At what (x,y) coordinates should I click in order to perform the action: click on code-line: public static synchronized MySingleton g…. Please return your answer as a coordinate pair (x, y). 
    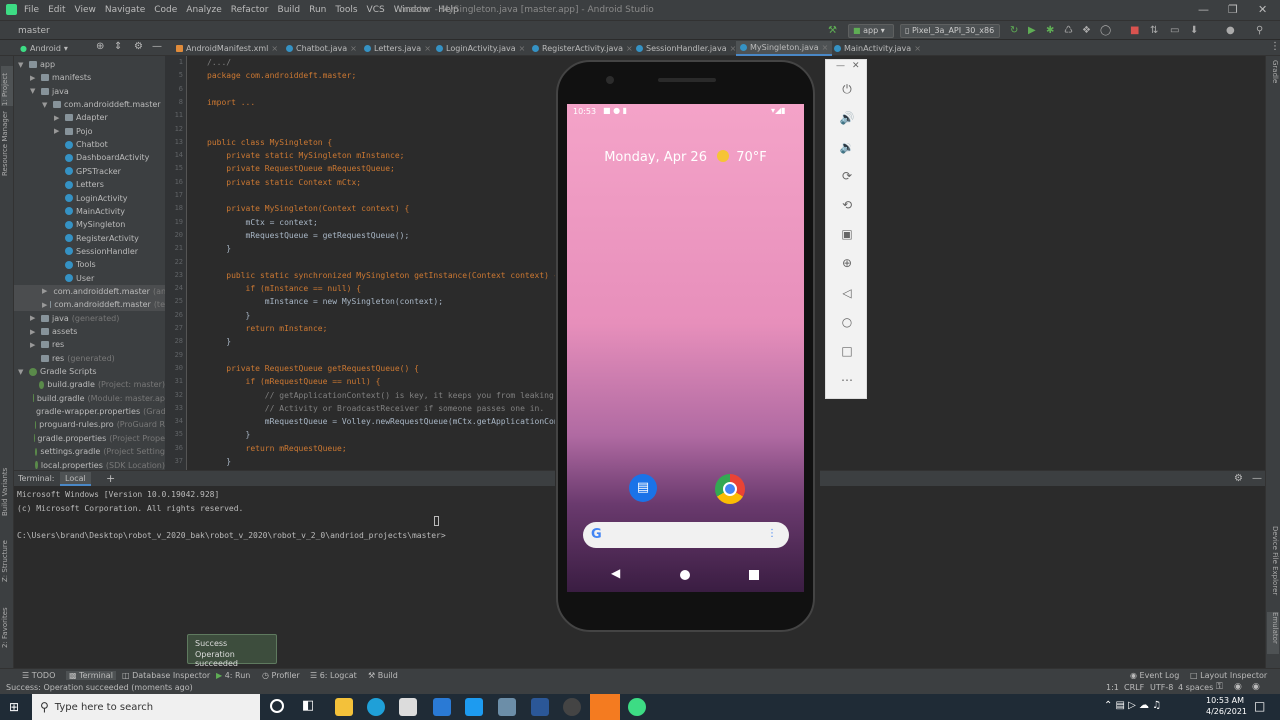
    Looking at the image, I should click on (381, 275).